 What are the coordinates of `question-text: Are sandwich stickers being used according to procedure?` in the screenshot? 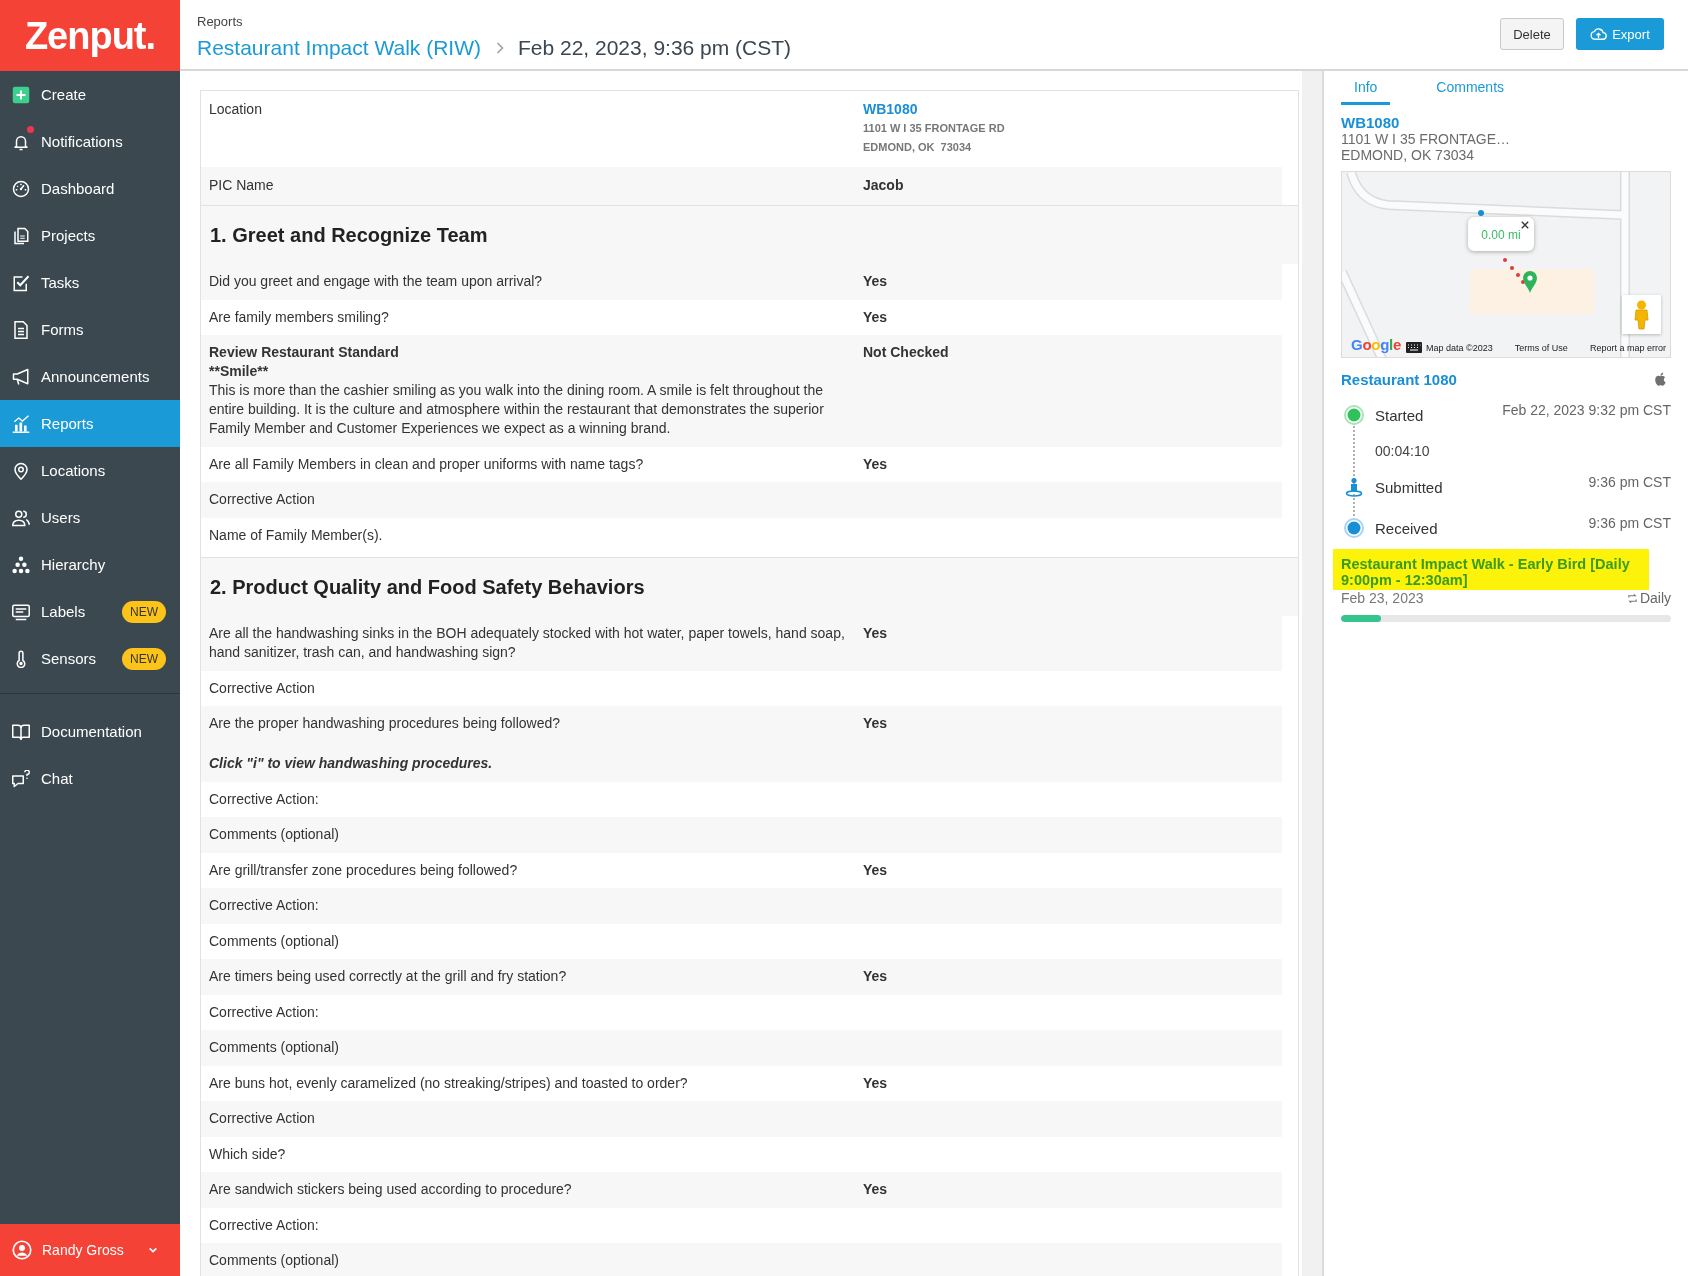 It's located at (390, 1189).